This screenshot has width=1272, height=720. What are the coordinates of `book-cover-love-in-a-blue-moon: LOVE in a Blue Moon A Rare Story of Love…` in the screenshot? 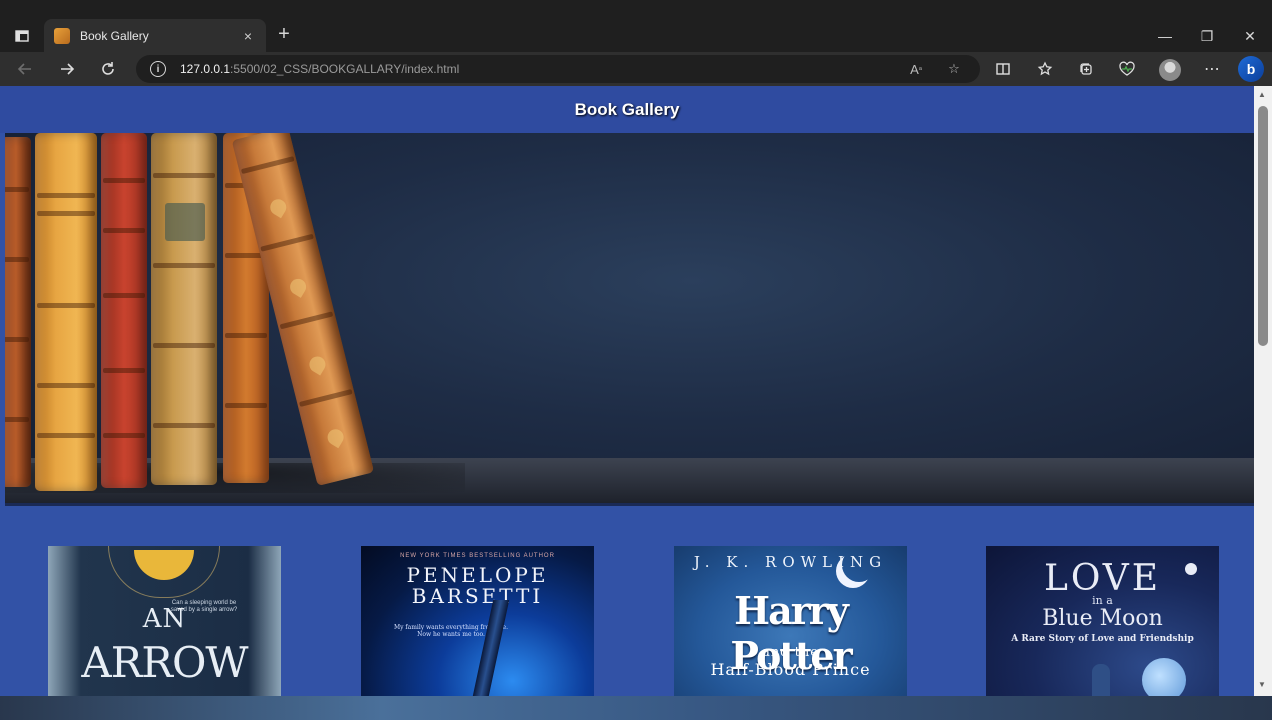 It's located at (1102, 621).